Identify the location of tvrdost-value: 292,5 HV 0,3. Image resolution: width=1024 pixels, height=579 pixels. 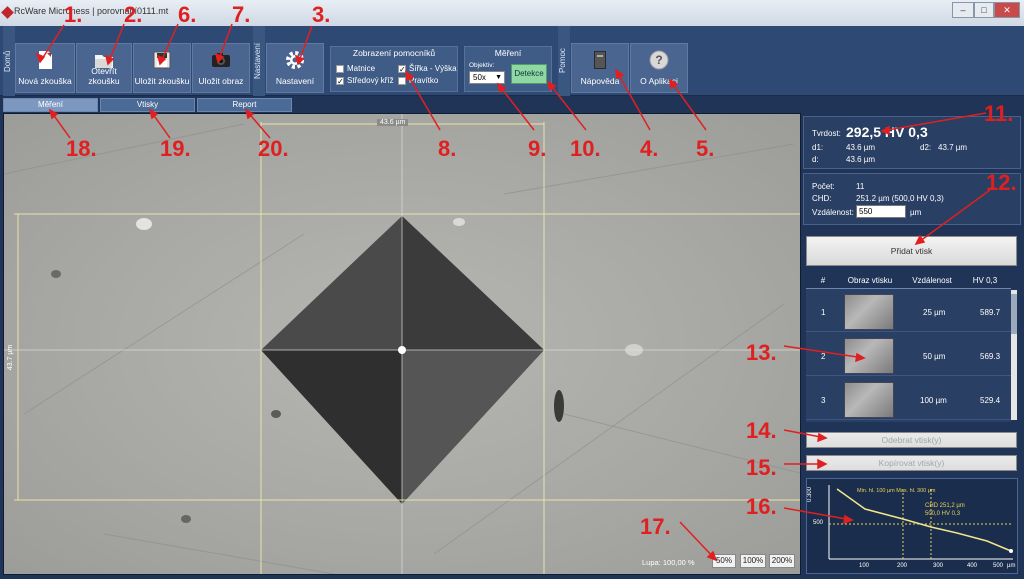
(887, 132).